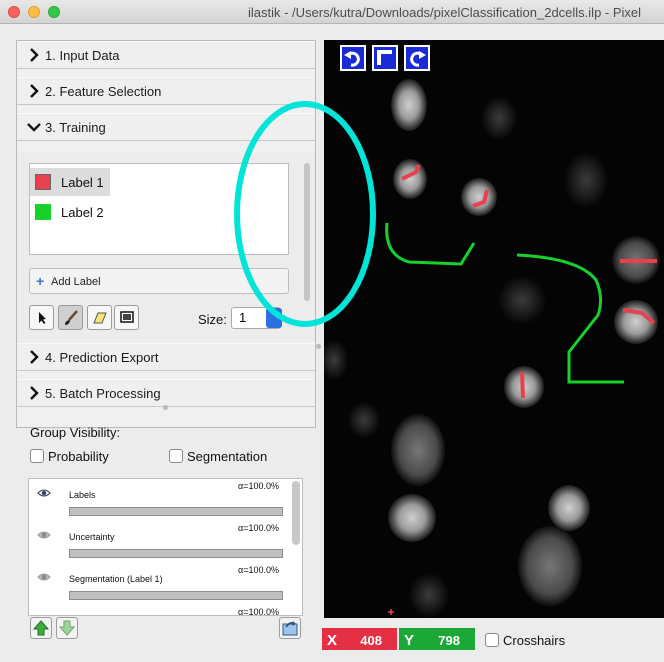  I want to click on rotate-right-button, so click(417, 58).